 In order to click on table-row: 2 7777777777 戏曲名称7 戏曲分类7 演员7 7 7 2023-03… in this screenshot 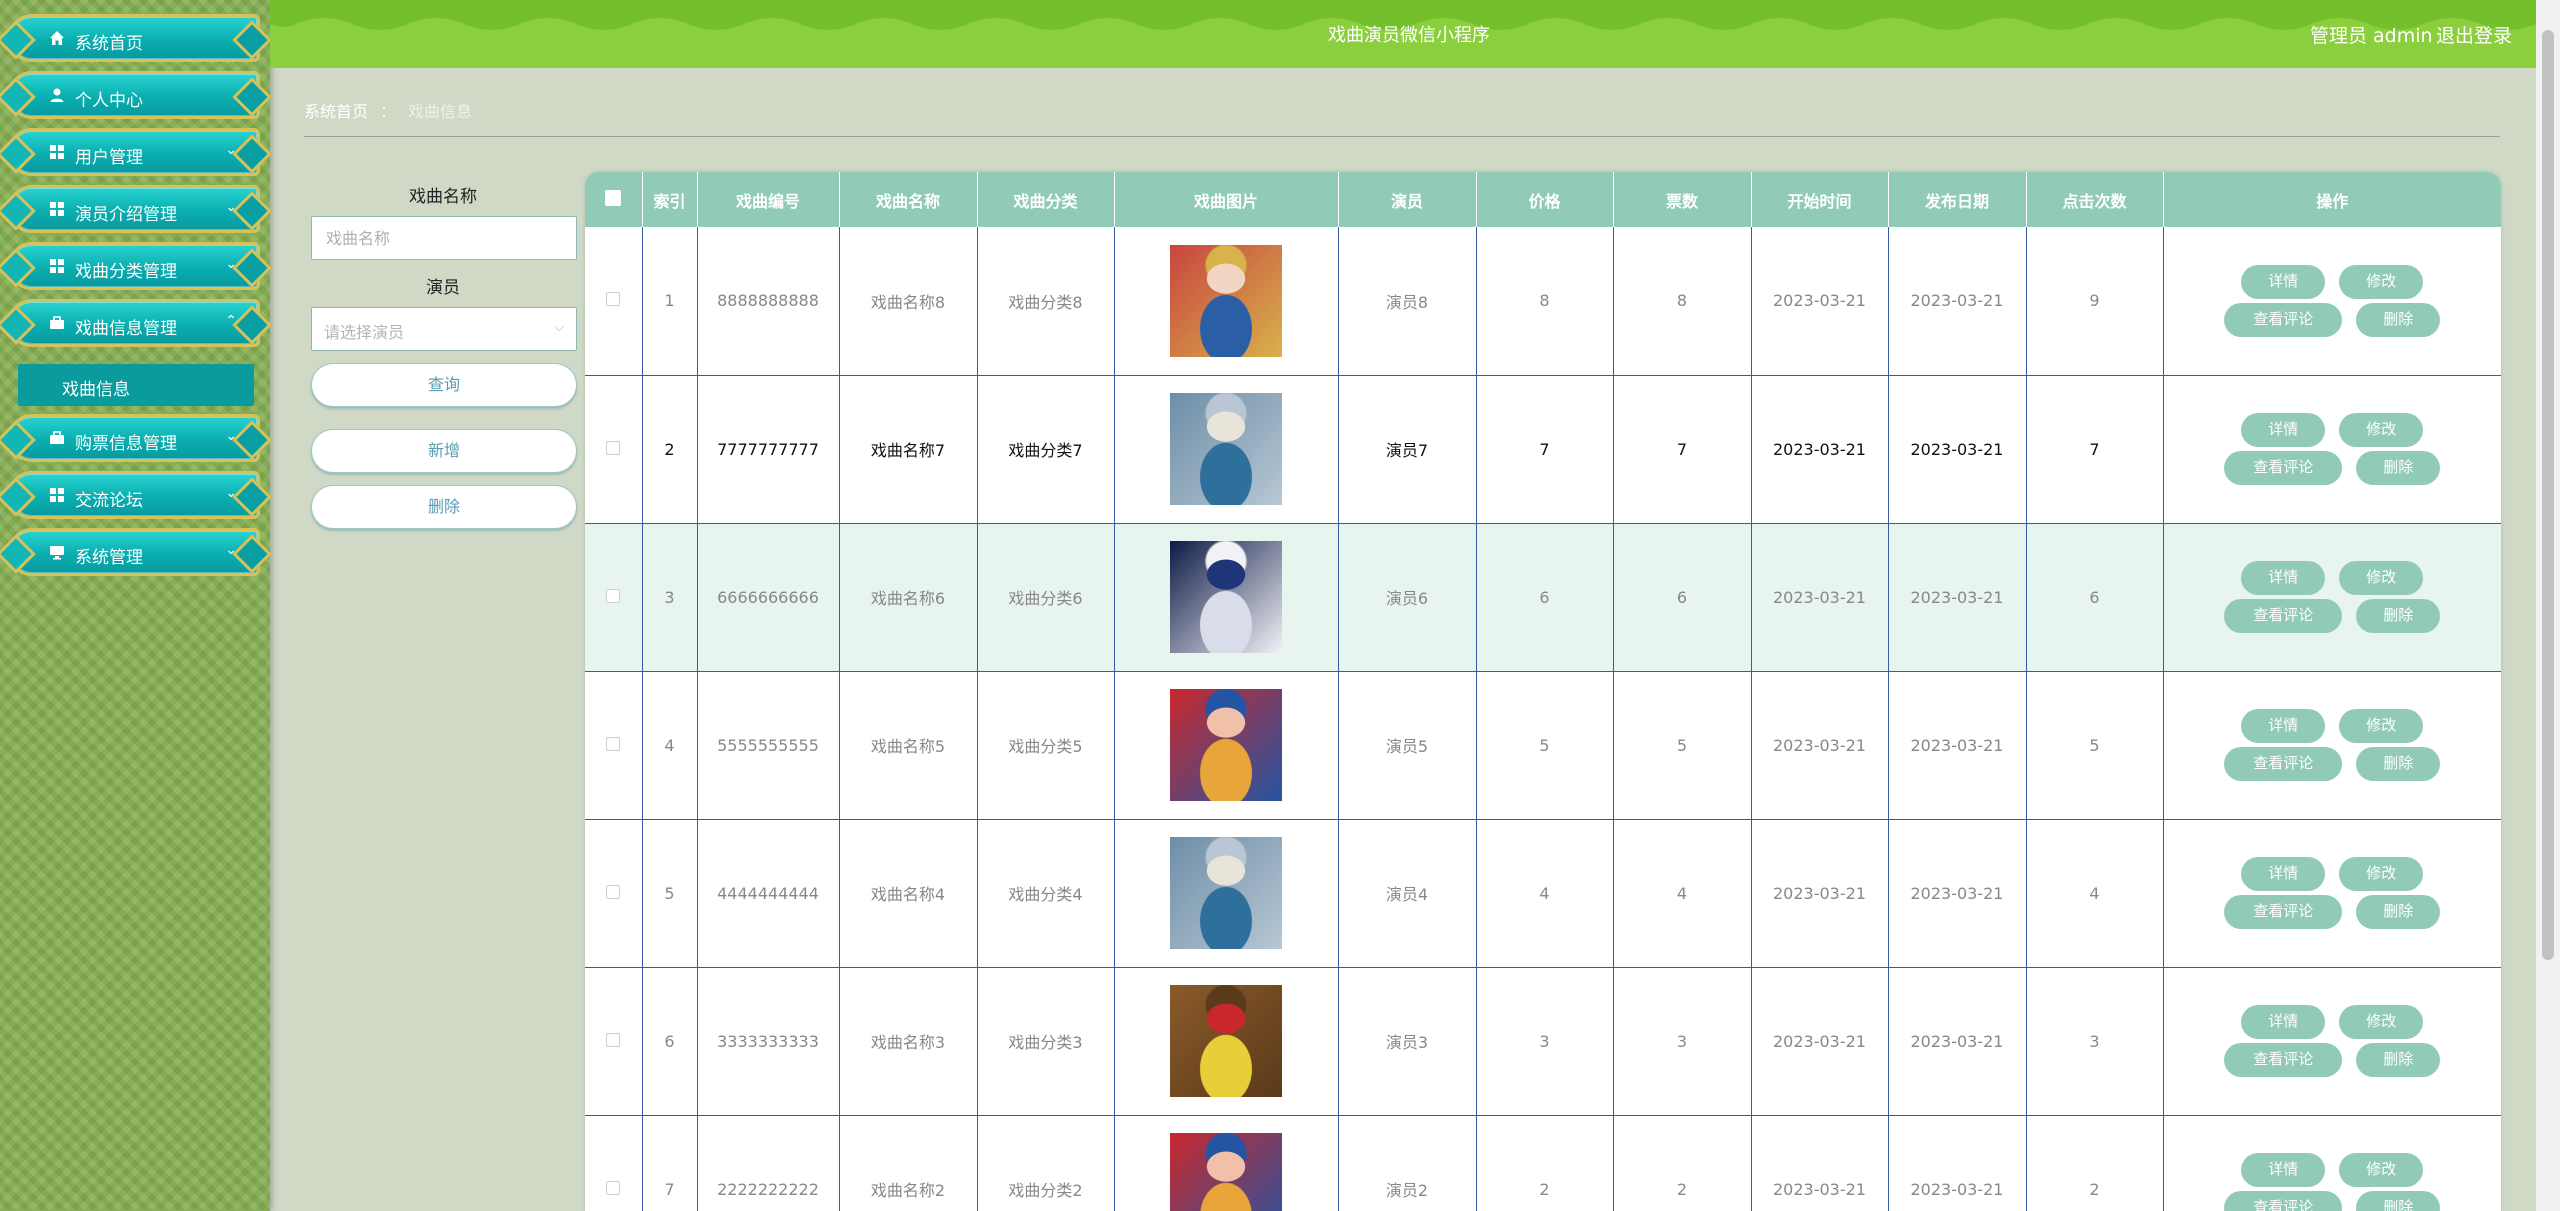, I will do `click(1543, 449)`.